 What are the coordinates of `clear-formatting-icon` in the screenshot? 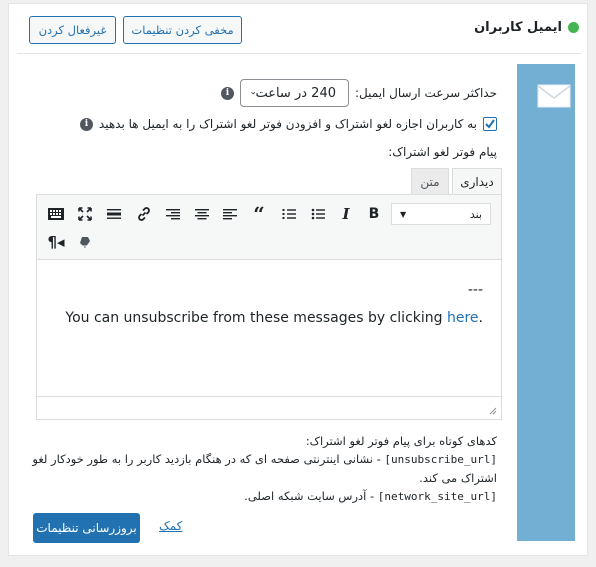 It's located at (85, 242).